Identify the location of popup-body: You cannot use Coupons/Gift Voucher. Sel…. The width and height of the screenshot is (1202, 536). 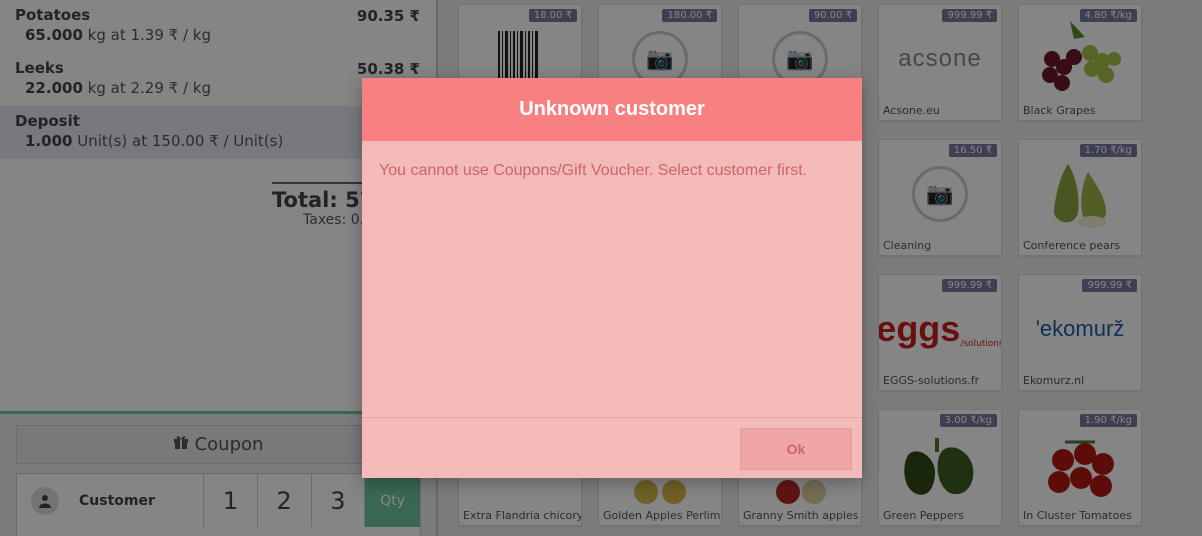
(593, 170).